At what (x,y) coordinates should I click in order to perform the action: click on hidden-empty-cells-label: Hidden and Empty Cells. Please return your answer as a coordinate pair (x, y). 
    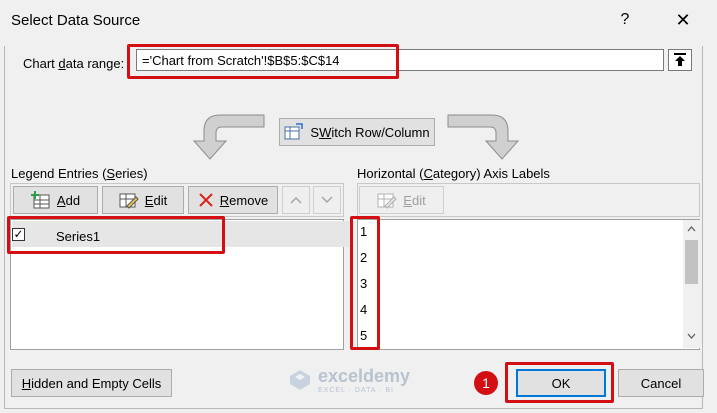
    Looking at the image, I should click on (91, 383).